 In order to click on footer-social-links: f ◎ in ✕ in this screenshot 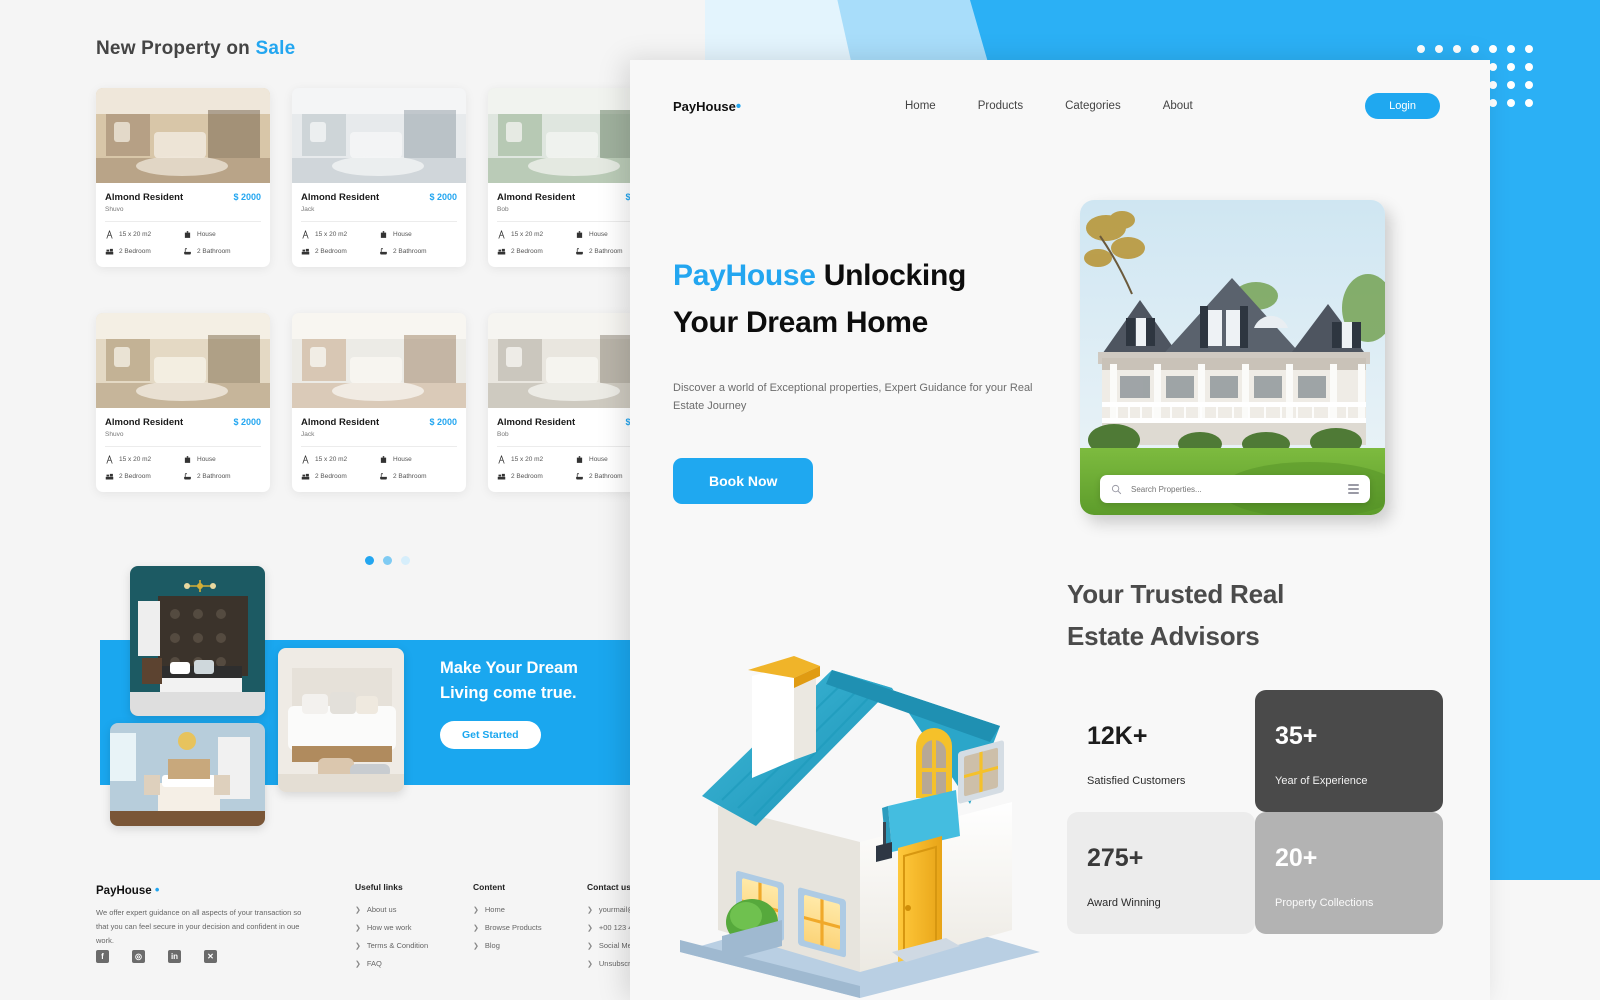, I will do `click(156, 956)`.